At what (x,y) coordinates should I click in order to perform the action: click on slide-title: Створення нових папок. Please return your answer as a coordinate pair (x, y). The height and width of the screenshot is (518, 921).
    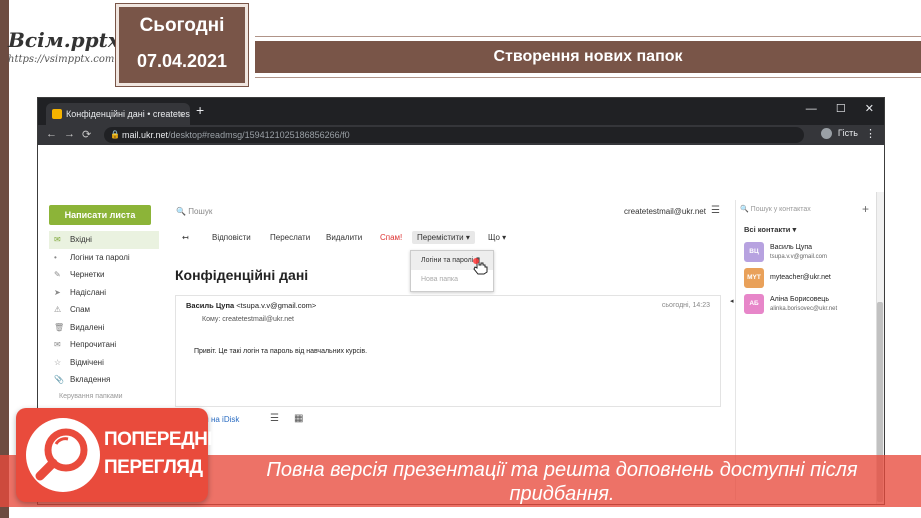
    Looking at the image, I should click on (588, 57).